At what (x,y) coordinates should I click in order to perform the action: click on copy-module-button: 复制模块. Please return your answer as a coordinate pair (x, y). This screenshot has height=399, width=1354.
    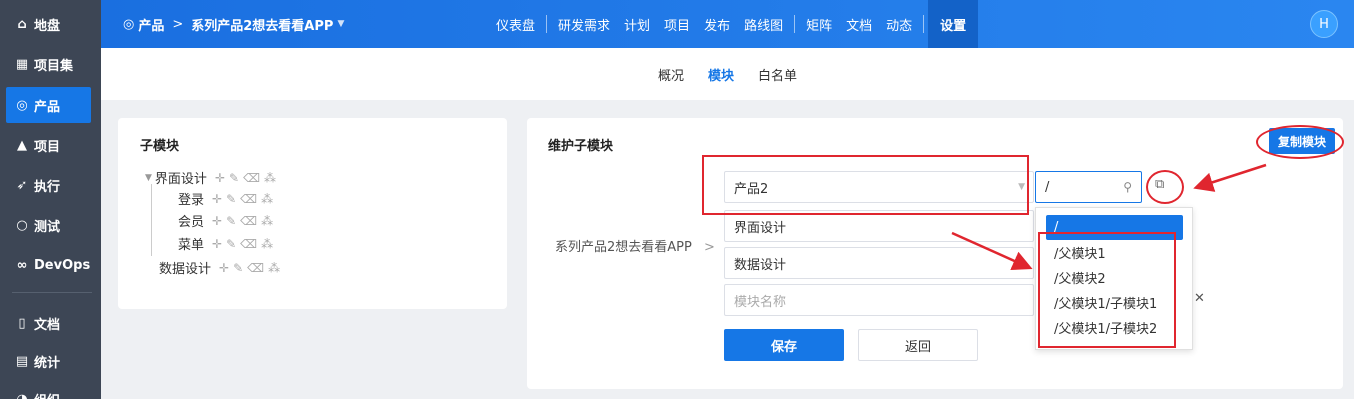
    Looking at the image, I should click on (1302, 141).